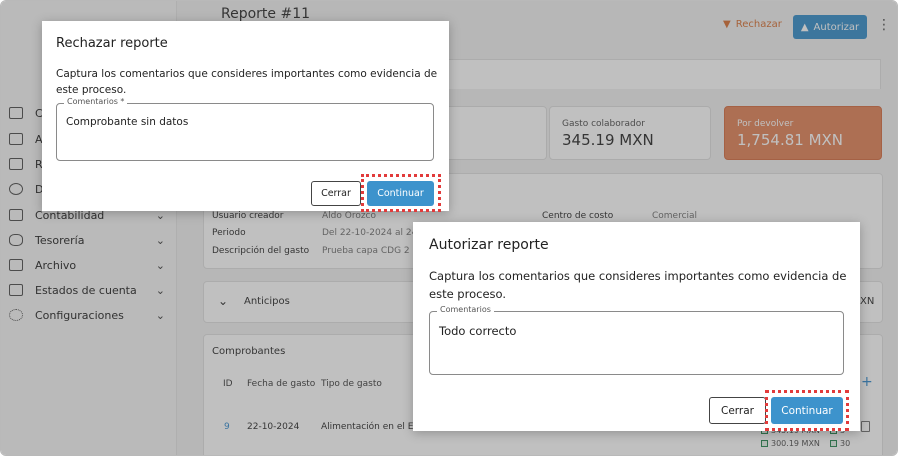  I want to click on reject-comments-label: Comentarios *, so click(96, 101).